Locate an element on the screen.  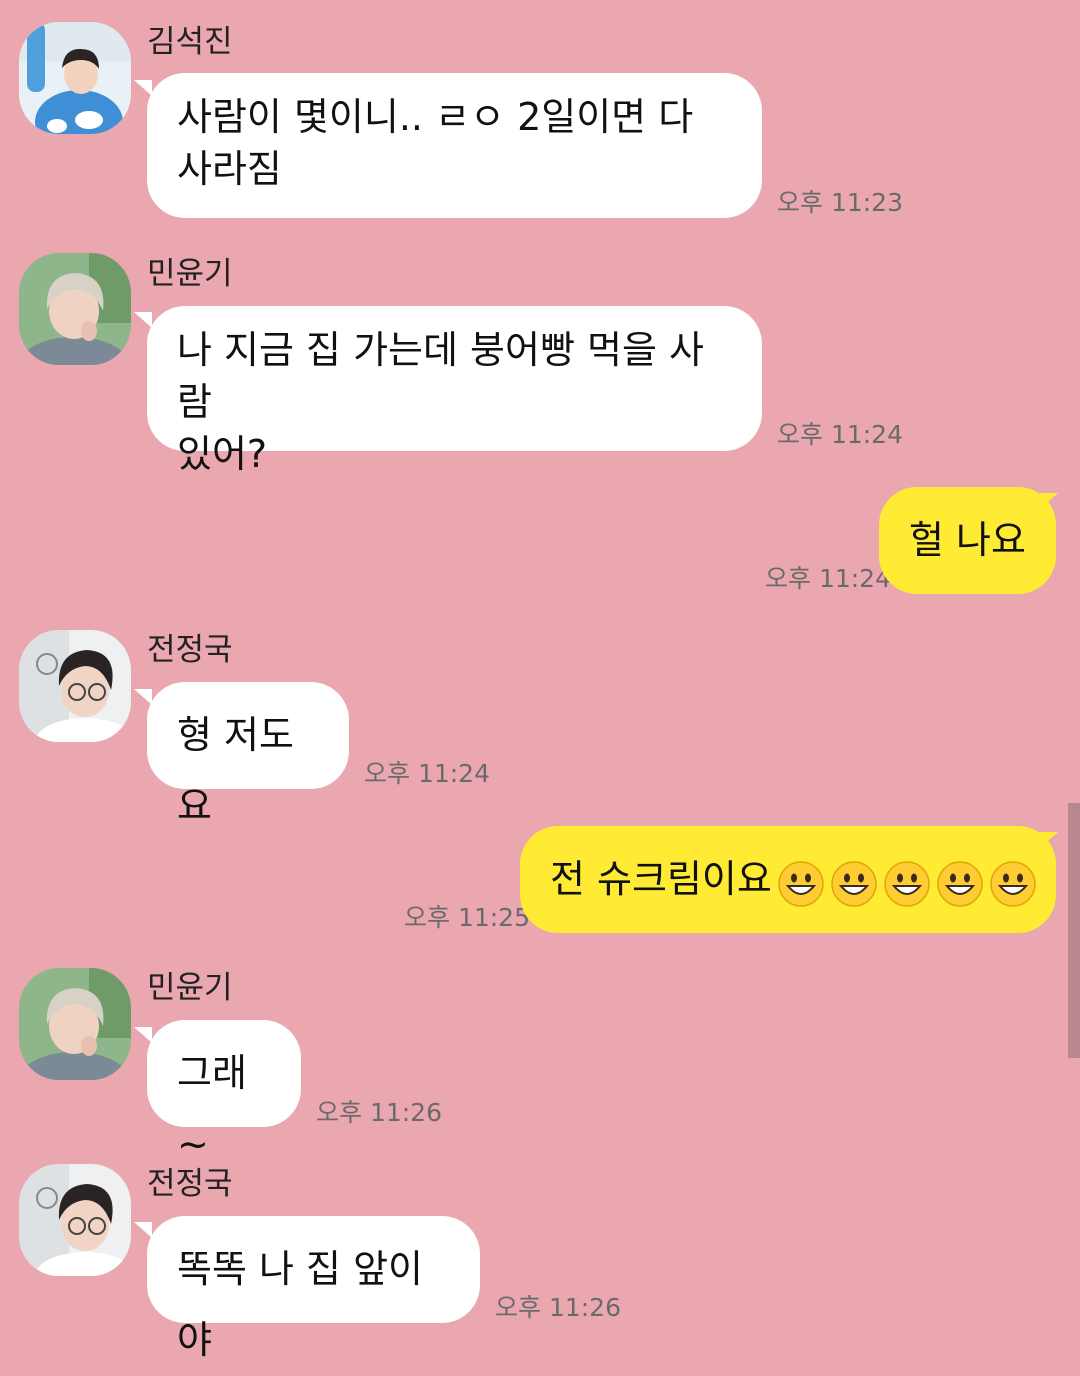
jungkook-profile-photo-icon is located at coordinates (75, 1220).